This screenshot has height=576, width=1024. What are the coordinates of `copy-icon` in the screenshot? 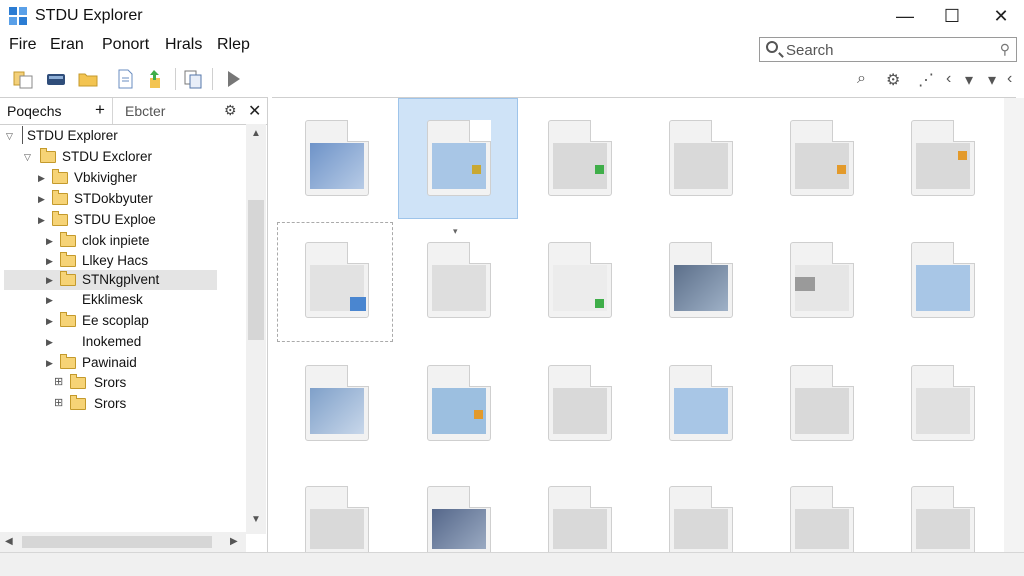 It's located at (193, 79).